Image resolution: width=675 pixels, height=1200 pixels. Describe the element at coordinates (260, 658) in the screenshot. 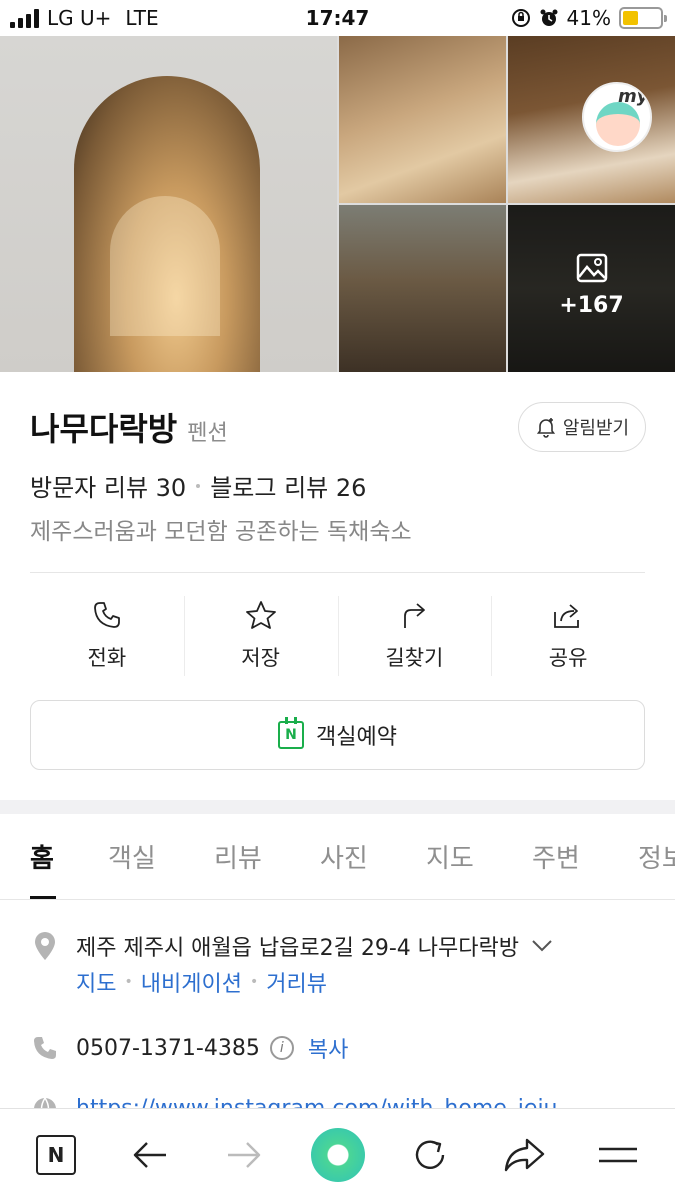

I see `save-label: 저장` at that location.